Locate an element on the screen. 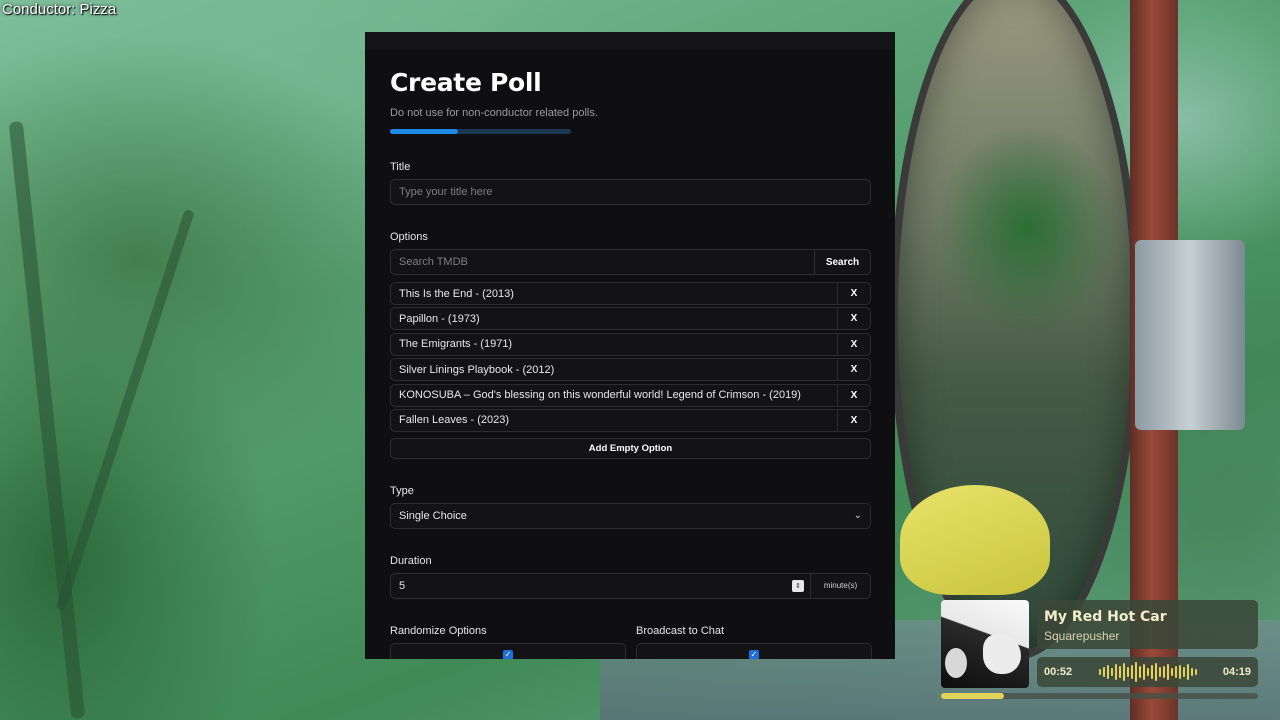 This screenshot has width=1280, height=720. total-time: 04:19 is located at coordinates (1236, 672).